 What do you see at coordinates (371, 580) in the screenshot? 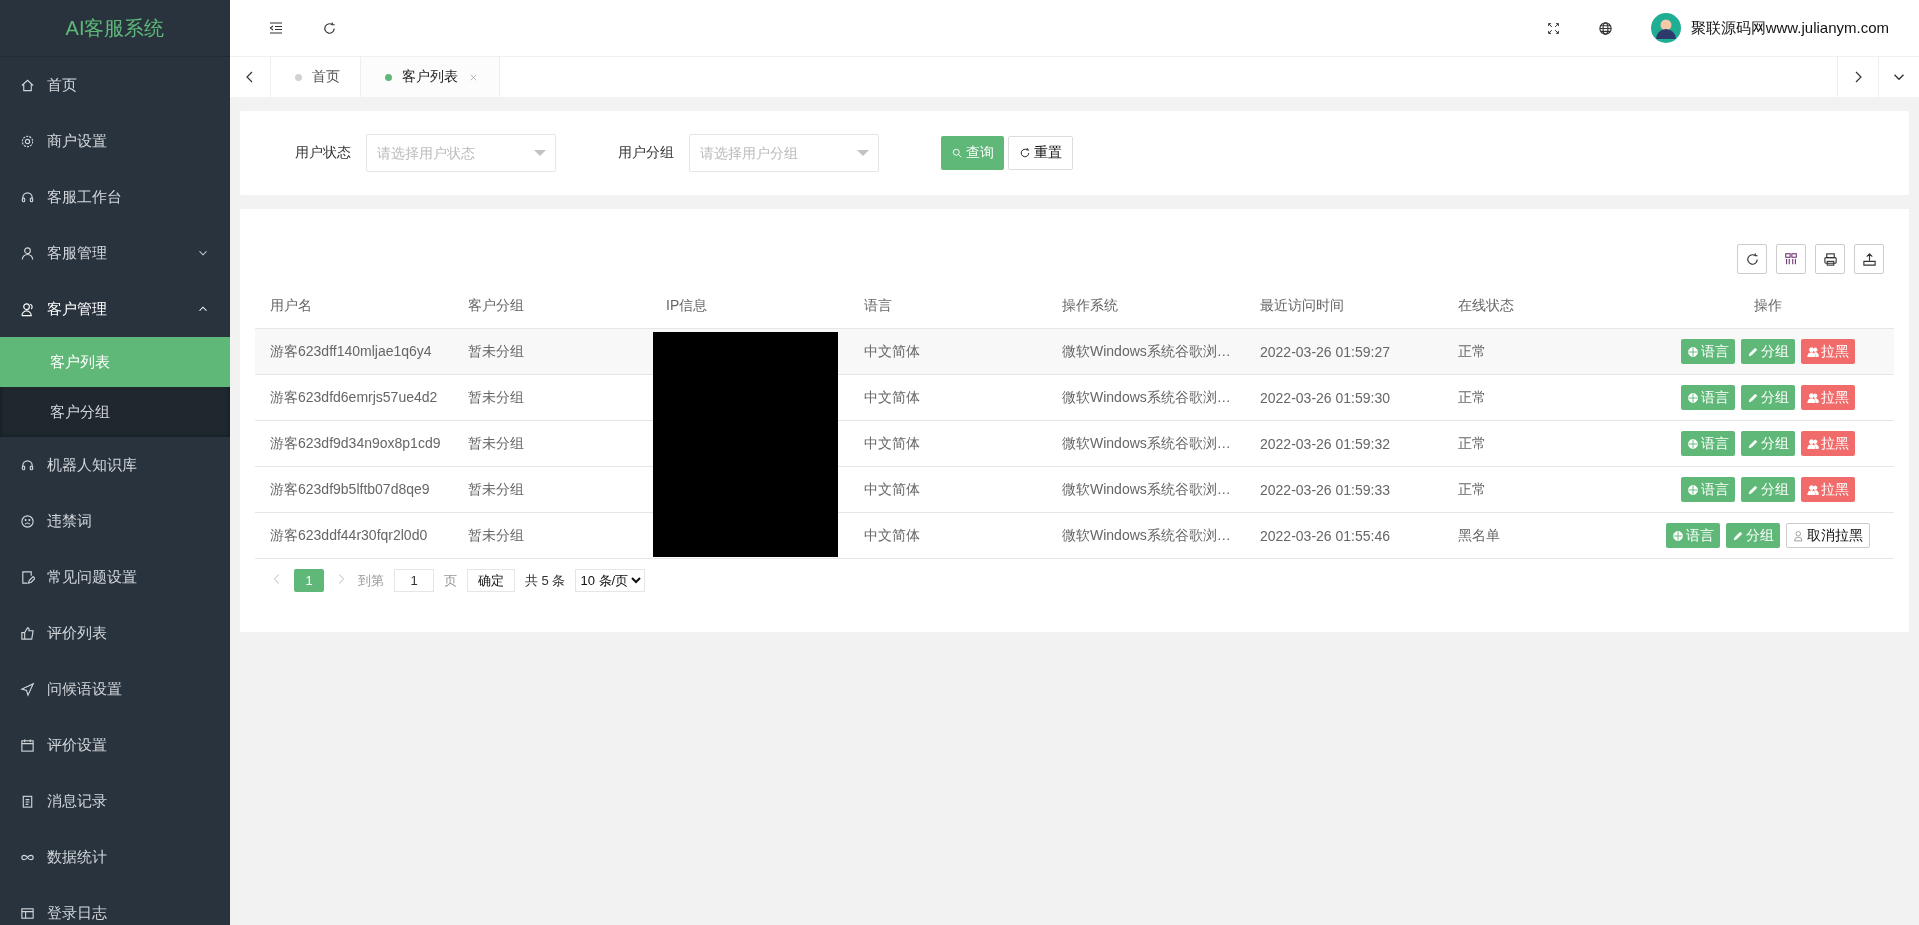
I see `jump-label: 到第` at bounding box center [371, 580].